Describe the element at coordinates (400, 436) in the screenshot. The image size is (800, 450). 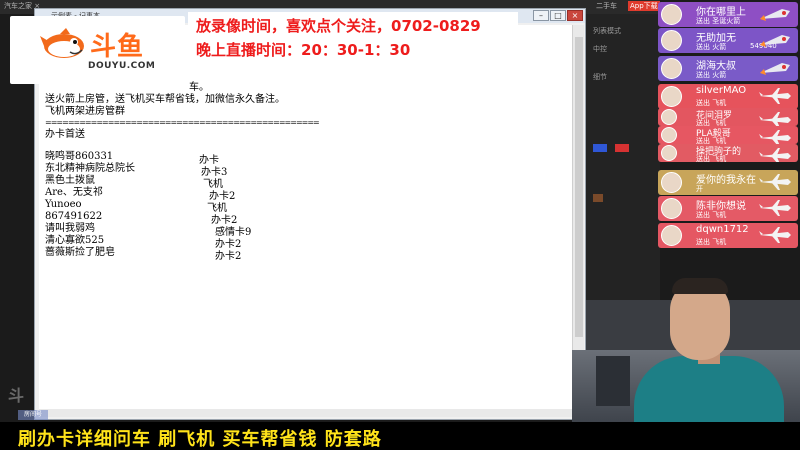
I see `bottom-banner: 刷办卡详细问车 刷飞机 买车帮省钱 防套路` at that location.